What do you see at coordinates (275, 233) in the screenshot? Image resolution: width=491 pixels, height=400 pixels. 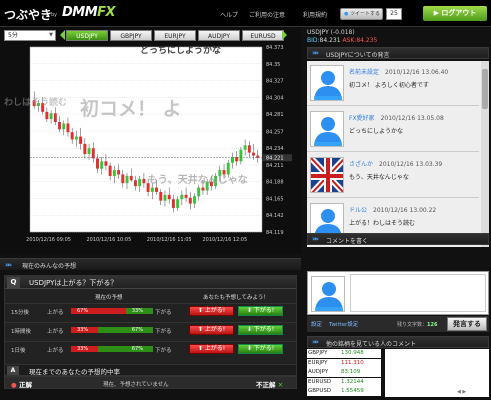 I see `y-tick-label: 84.119` at bounding box center [275, 233].